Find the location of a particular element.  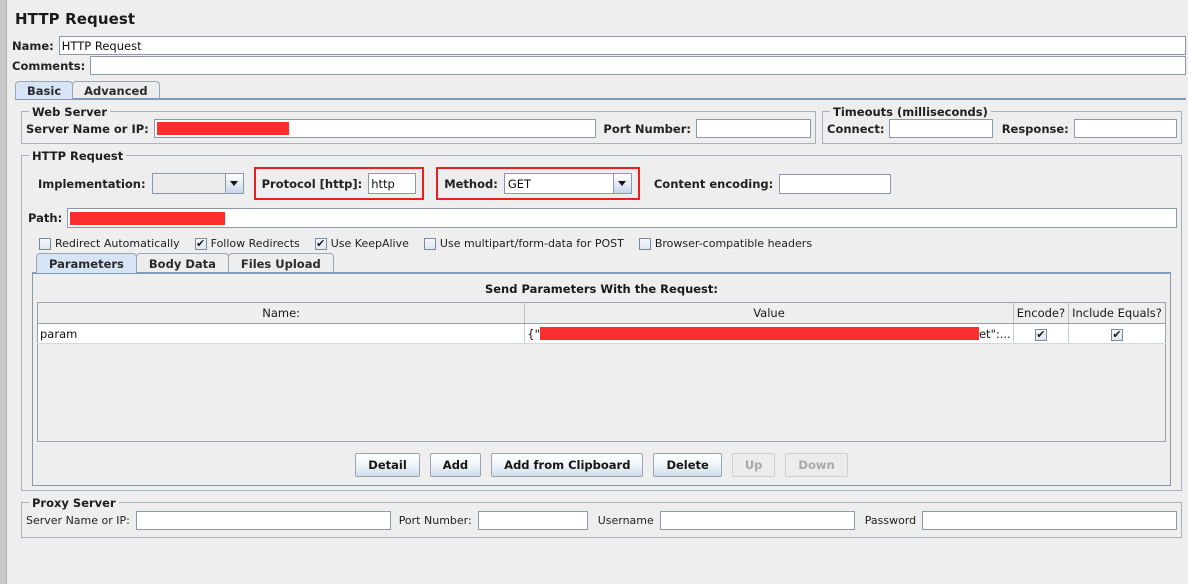

method-label: Method: is located at coordinates (471, 183).